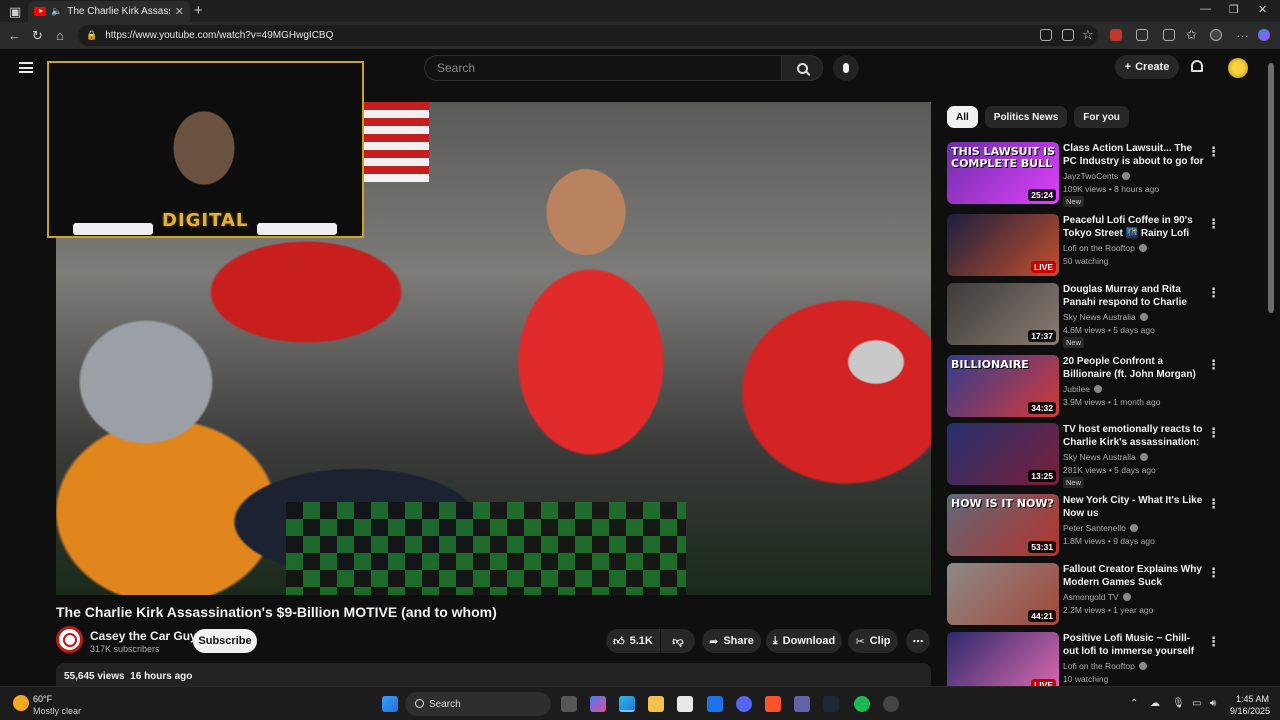 This screenshot has height=720, width=1280. I want to click on favorite-star-icon: ☆, so click(1088, 35).